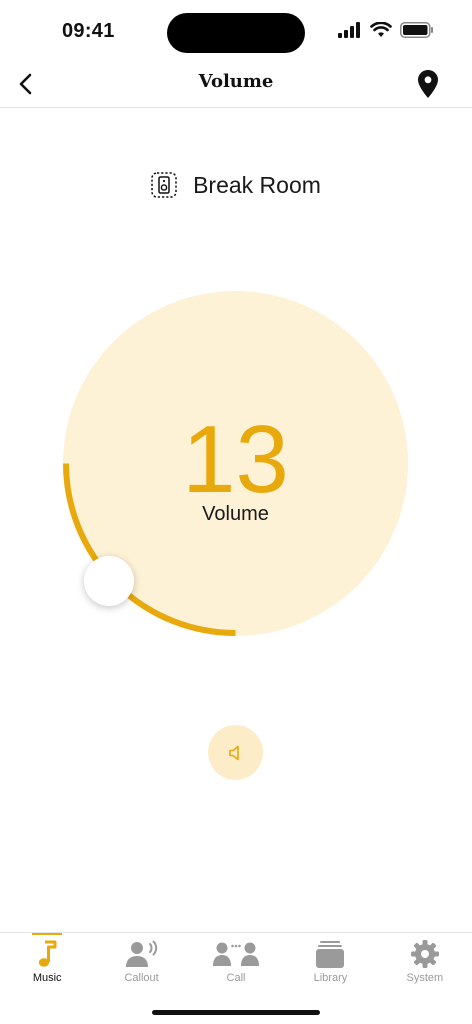 Image resolution: width=472 pixels, height=1024 pixels. I want to click on tab-label: Music, so click(47, 978).